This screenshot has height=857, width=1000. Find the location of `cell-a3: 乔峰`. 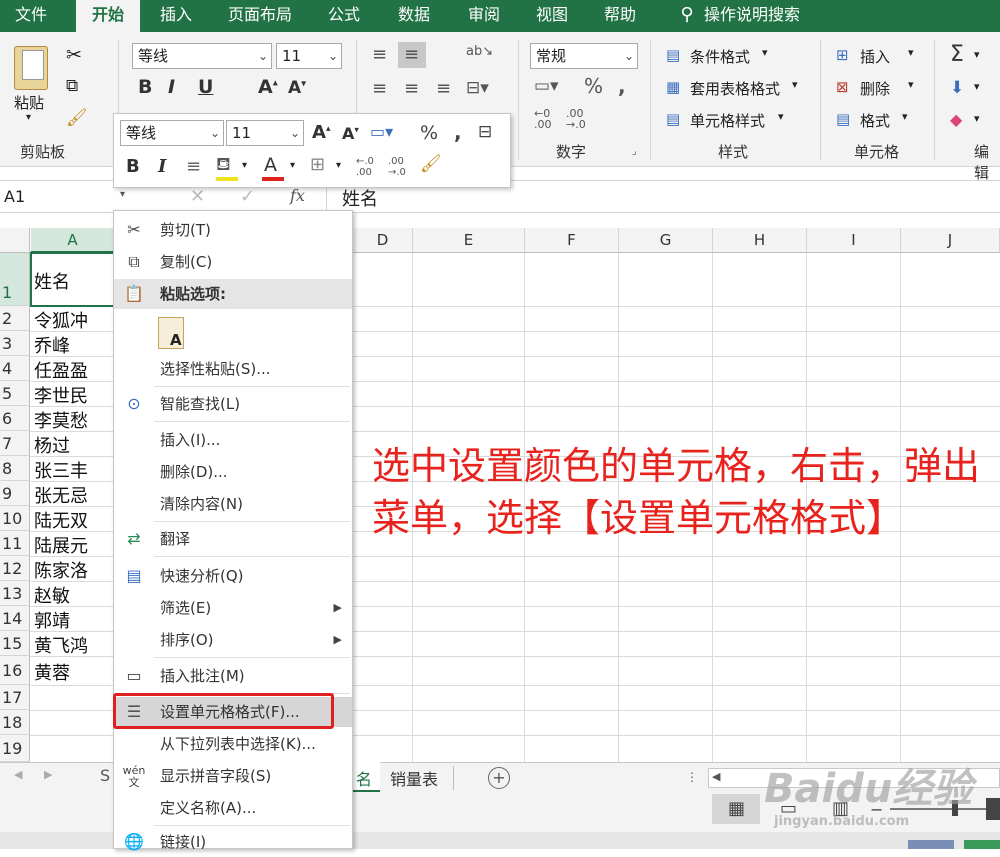

cell-a3: 乔峰 is located at coordinates (73, 345).